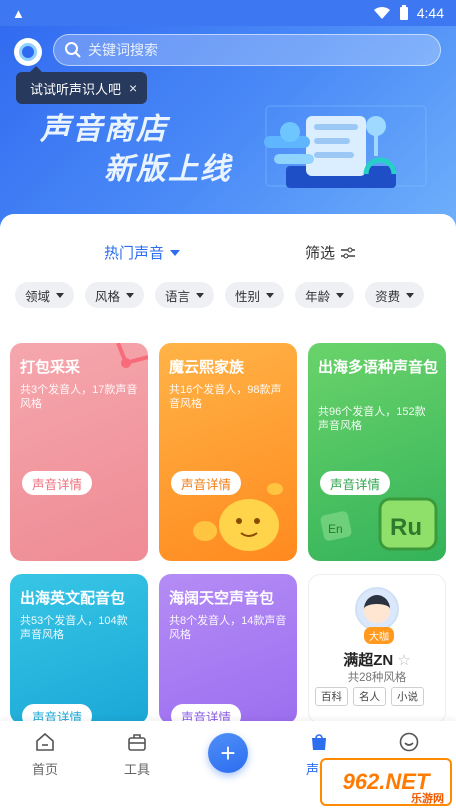 Image resolution: width=456 pixels, height=811 pixels. Describe the element at coordinates (331, 696) in the screenshot. I see `tag: 百科` at that location.